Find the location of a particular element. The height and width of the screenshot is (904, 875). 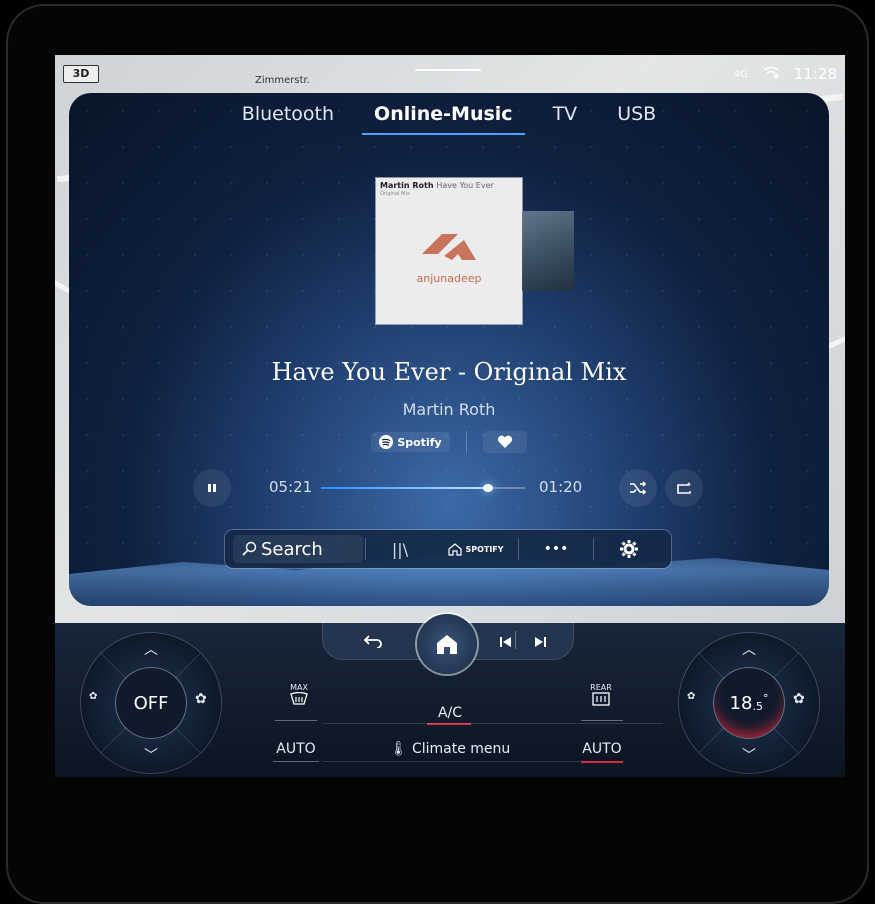

right-down-chevron-icon: ﹀ is located at coordinates (749, 755).